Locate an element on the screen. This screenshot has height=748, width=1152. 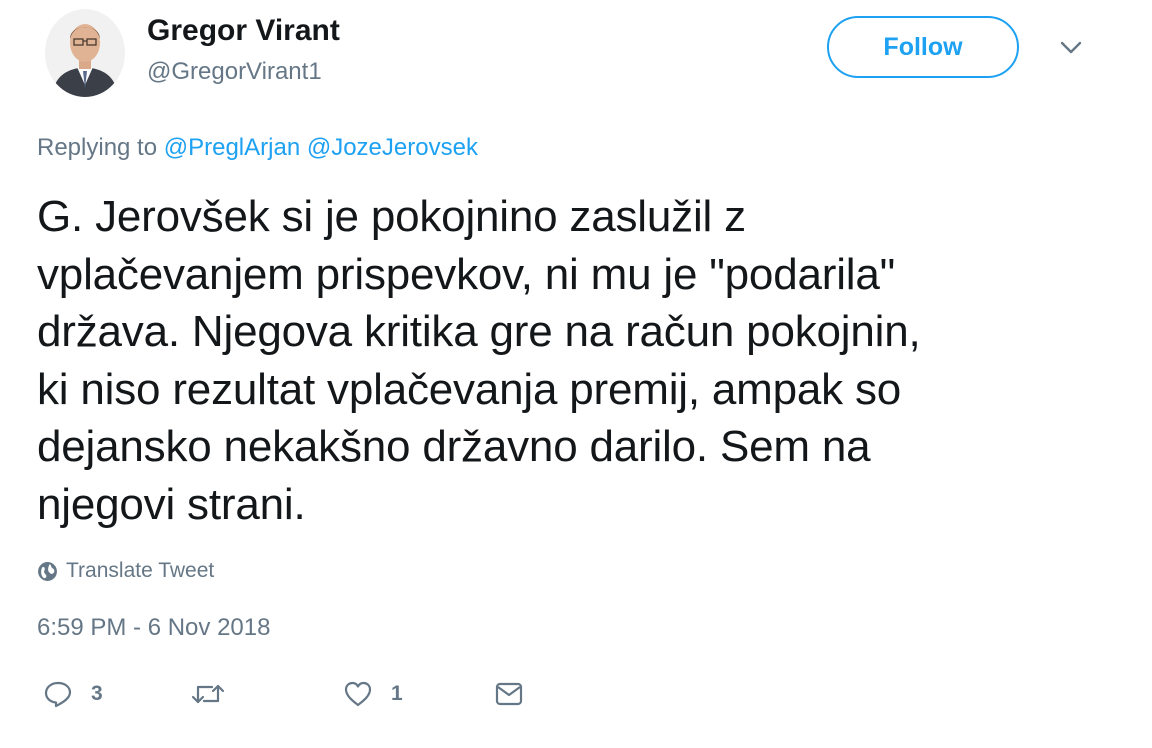
envelope-icon is located at coordinates (509, 694).